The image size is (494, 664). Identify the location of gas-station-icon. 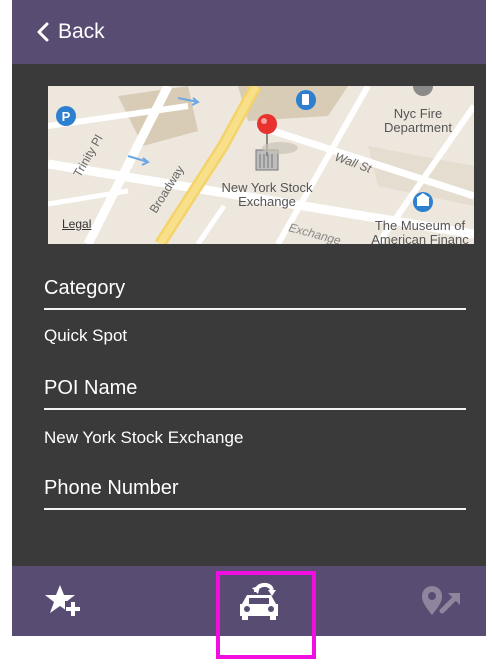
(306, 100).